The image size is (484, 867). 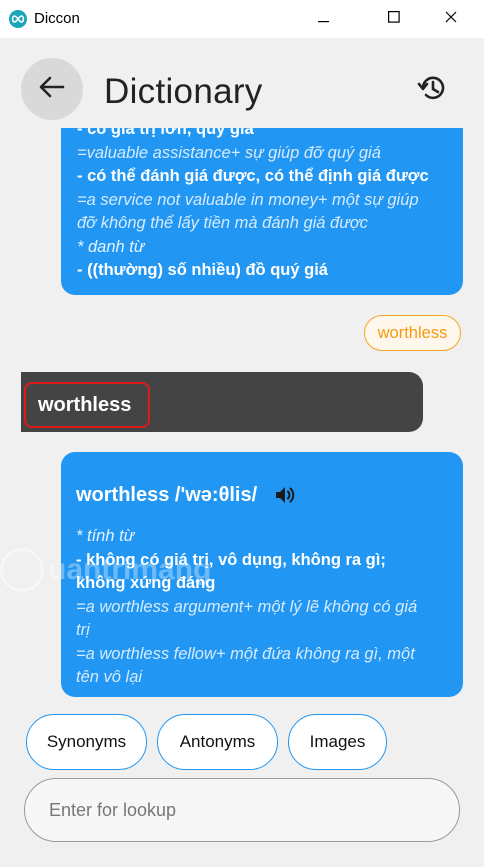 What do you see at coordinates (111, 246) in the screenshot?
I see `definition-line: * danh từ` at bounding box center [111, 246].